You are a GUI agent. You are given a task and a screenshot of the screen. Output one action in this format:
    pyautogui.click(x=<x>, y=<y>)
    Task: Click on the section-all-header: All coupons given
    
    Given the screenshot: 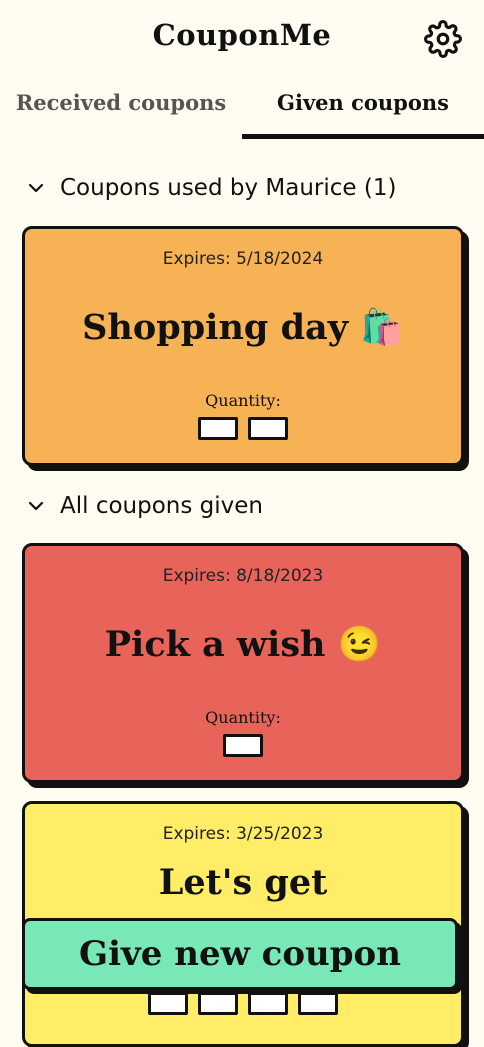 What is the action you would take?
    pyautogui.click(x=144, y=506)
    